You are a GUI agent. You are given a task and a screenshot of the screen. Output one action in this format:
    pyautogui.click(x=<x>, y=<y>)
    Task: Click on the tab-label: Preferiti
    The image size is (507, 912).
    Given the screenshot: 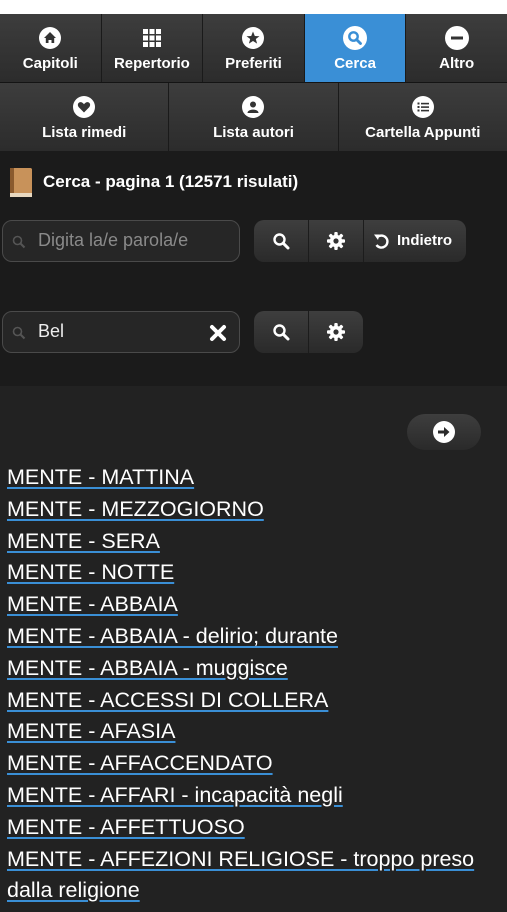 What is the action you would take?
    pyautogui.click(x=253, y=63)
    